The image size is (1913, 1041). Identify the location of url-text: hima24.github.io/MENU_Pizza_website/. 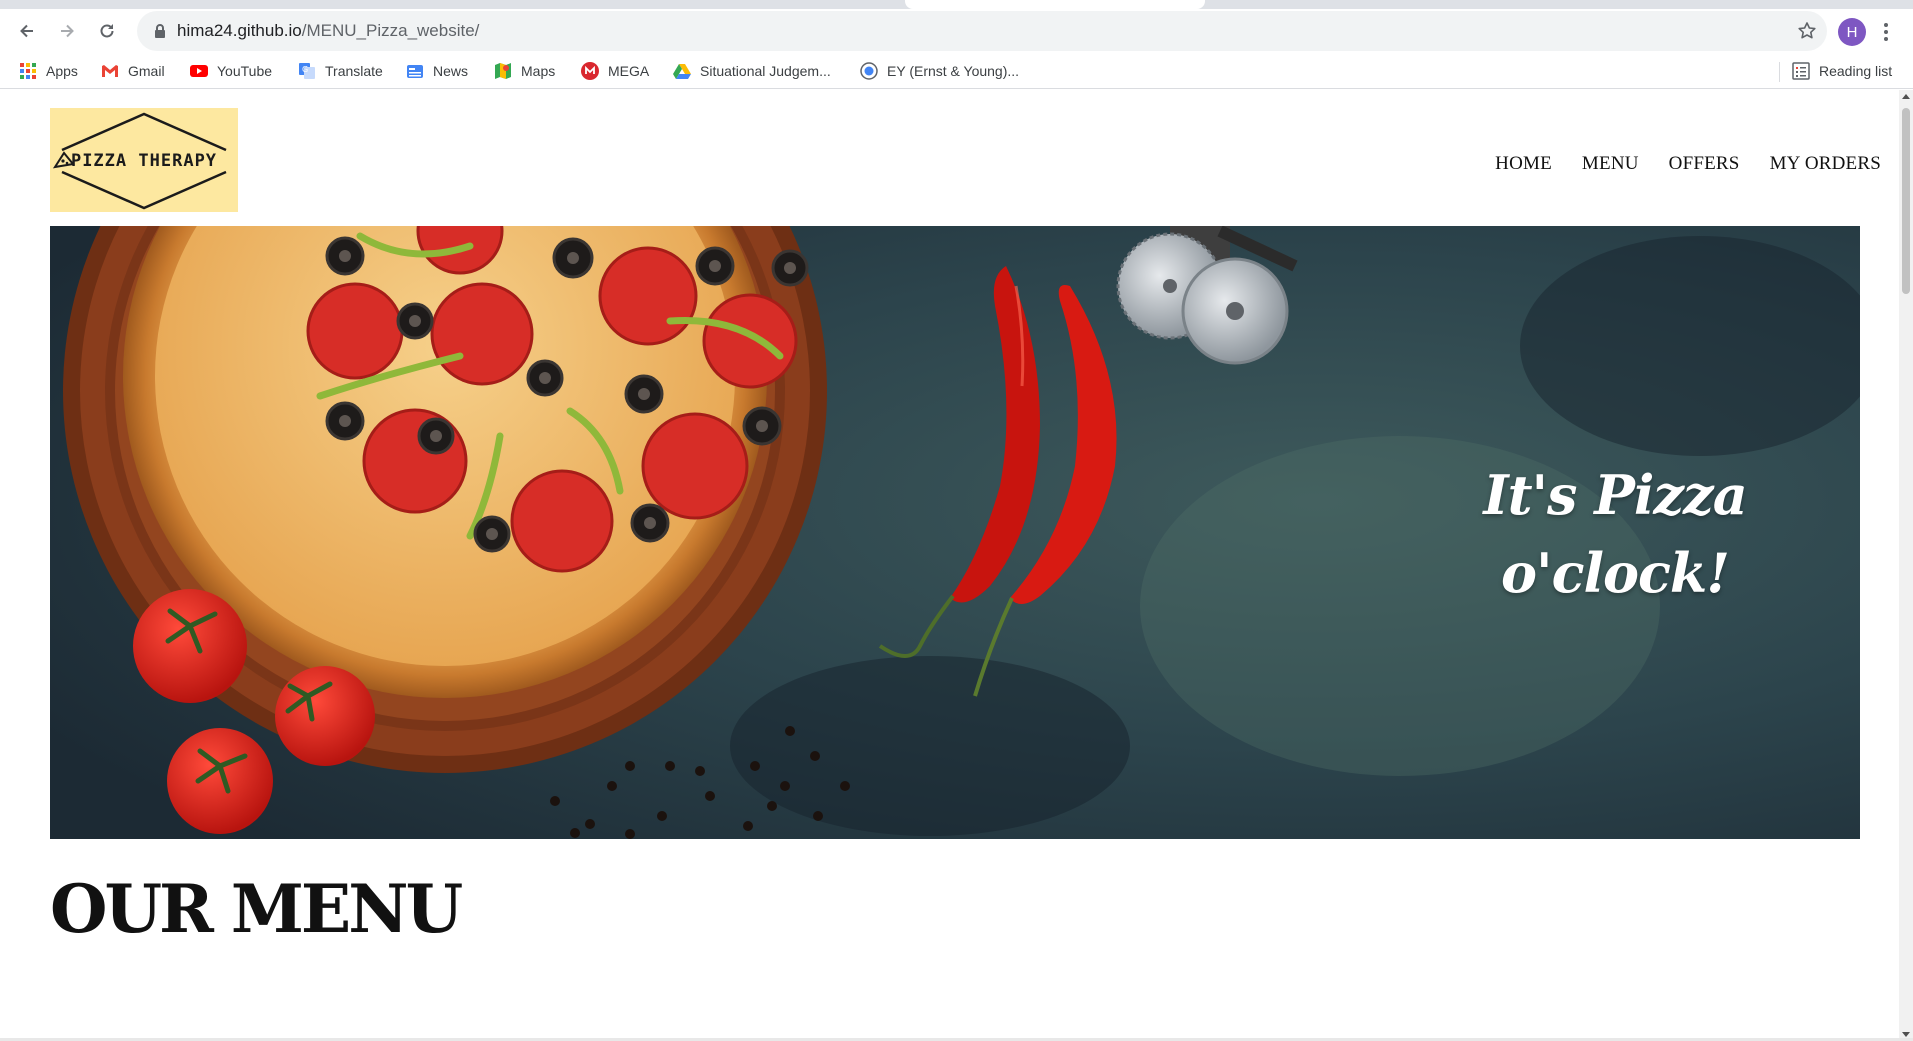
(328, 31).